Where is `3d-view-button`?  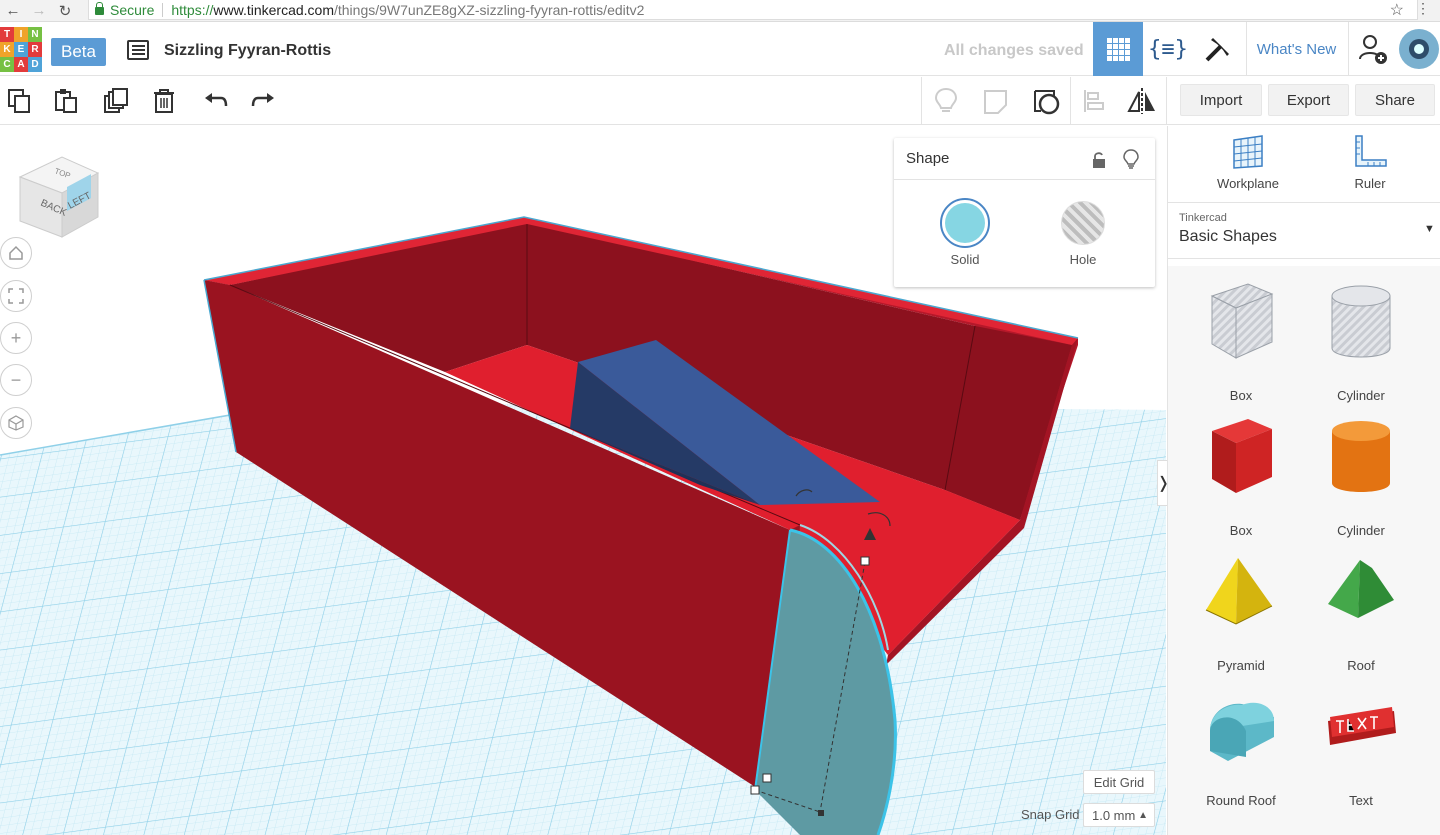 3d-view-button is located at coordinates (1118, 49).